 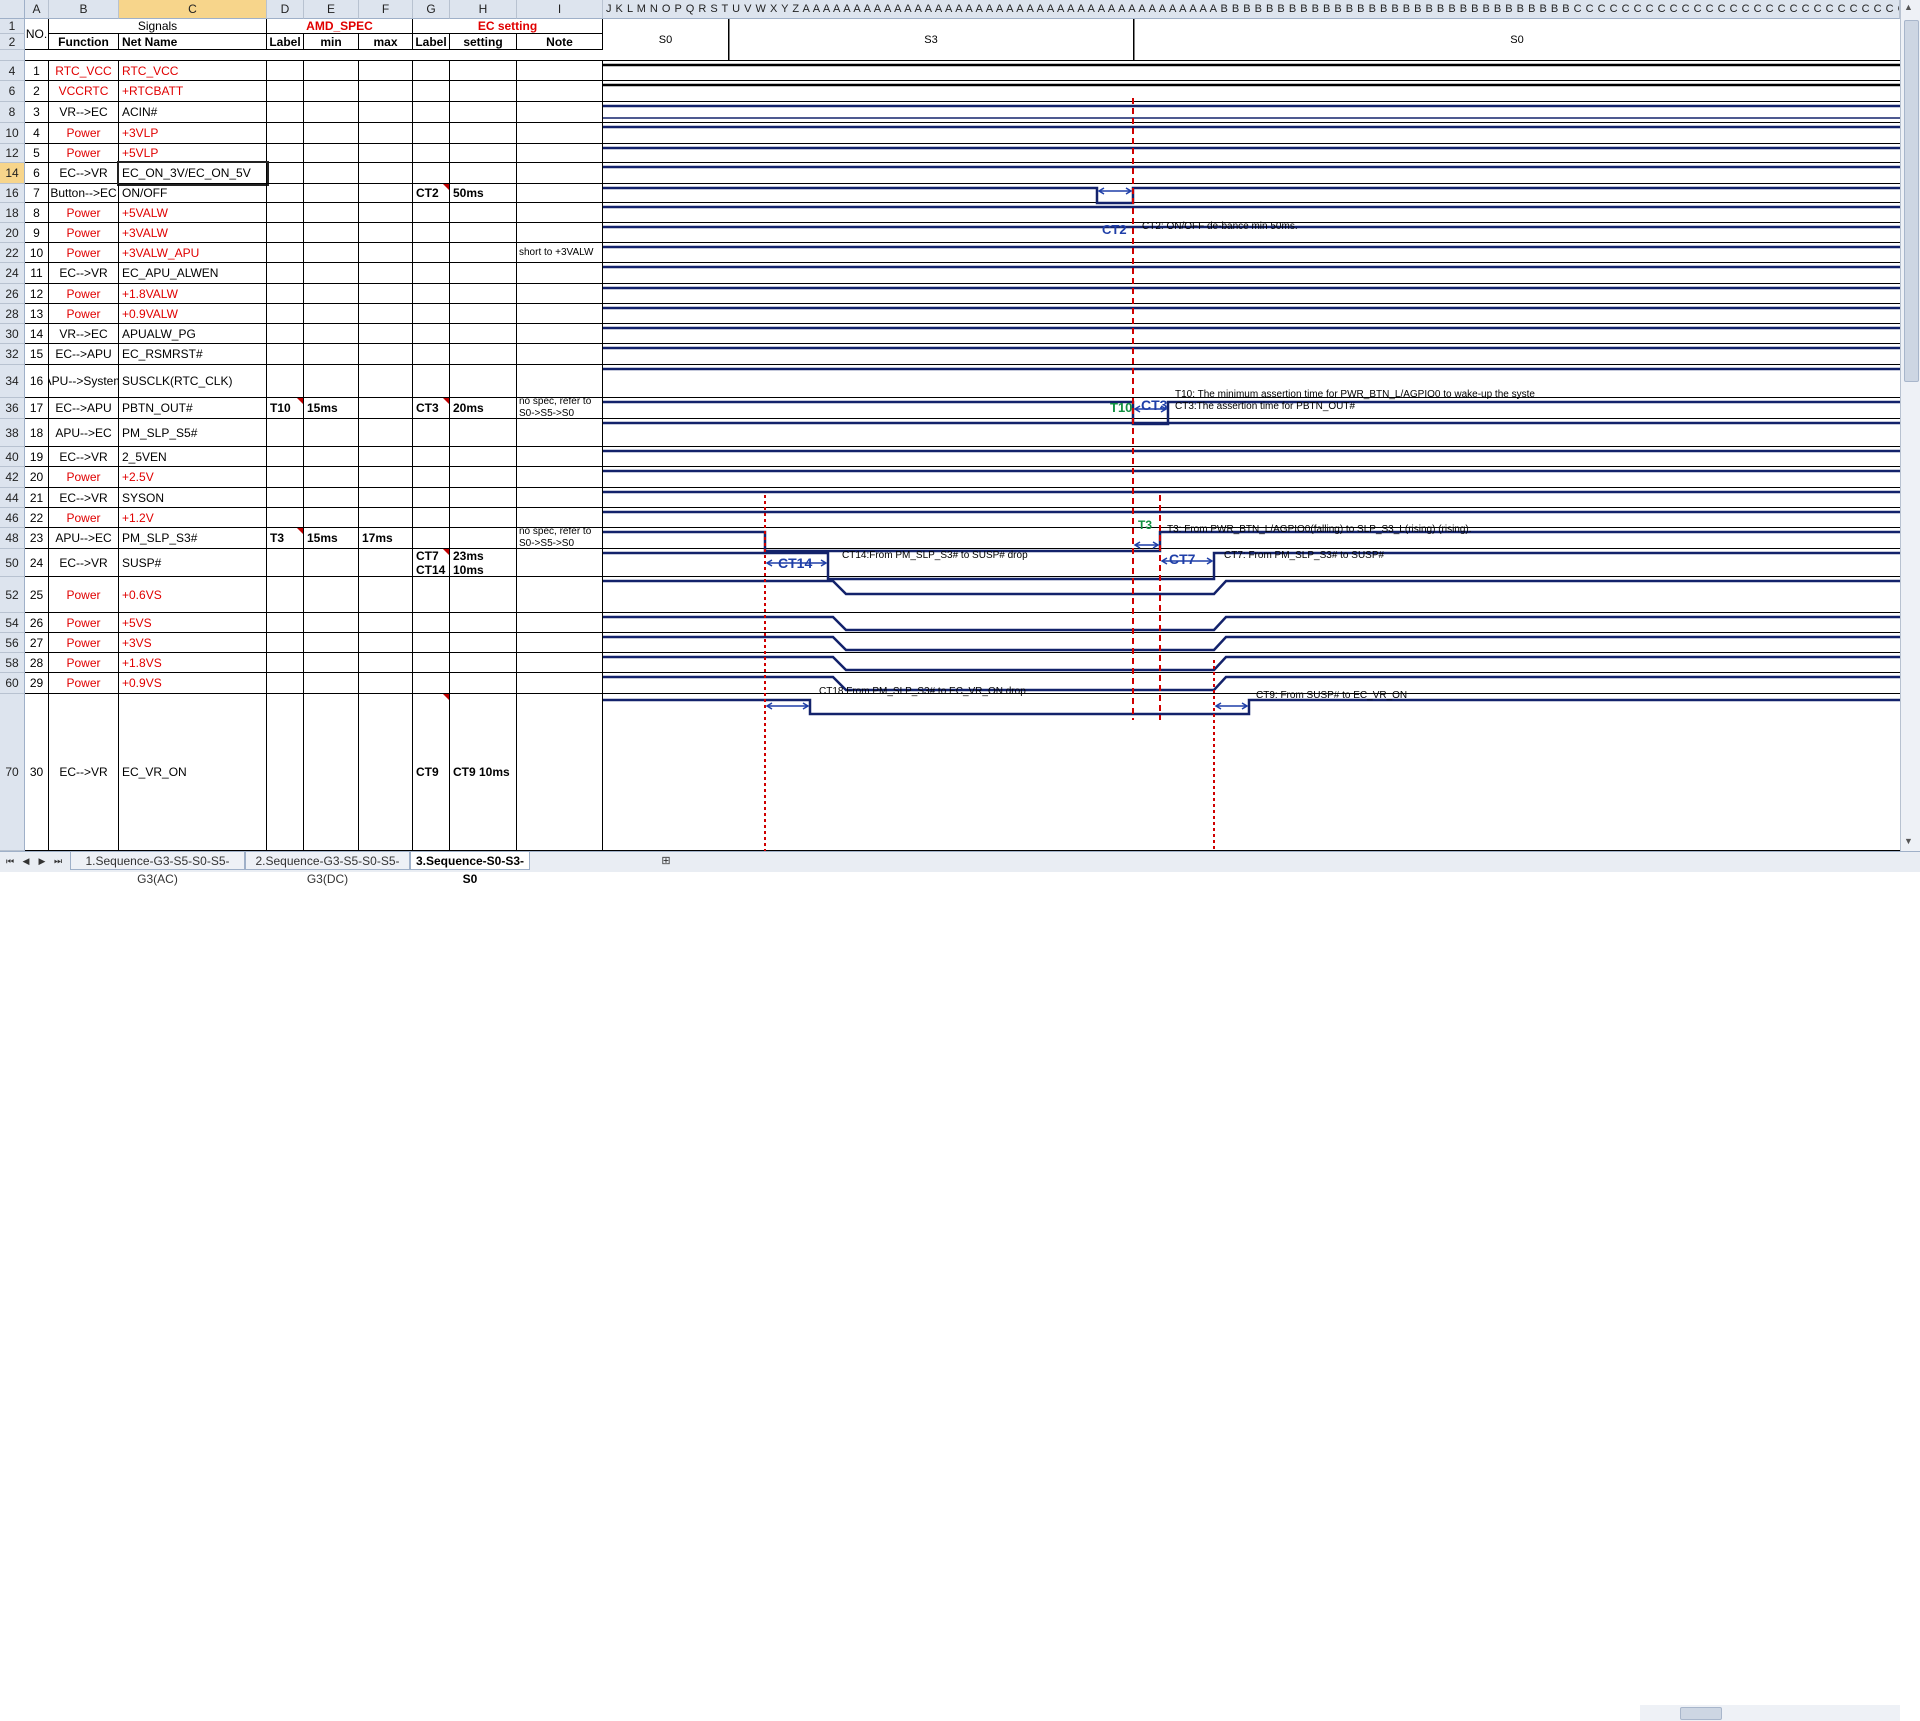 I want to click on sheet-tab: 1.Sequence-G3-S5-S0-S5-G3(AC), so click(x=157, y=869).